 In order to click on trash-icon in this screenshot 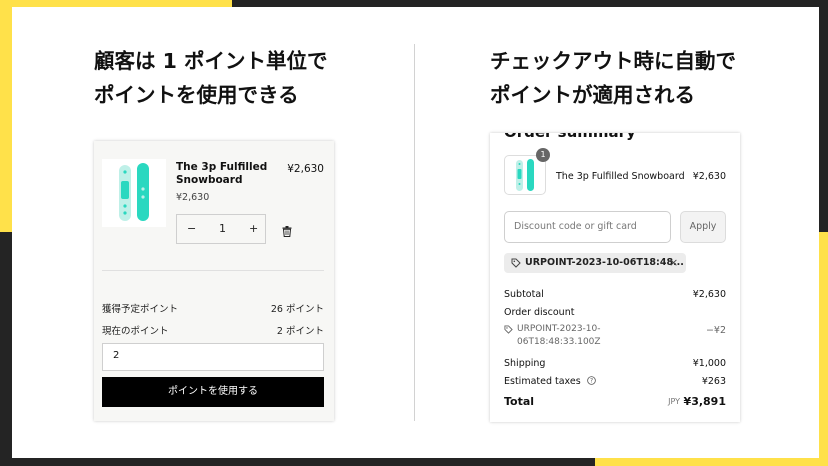, I will do `click(287, 231)`.